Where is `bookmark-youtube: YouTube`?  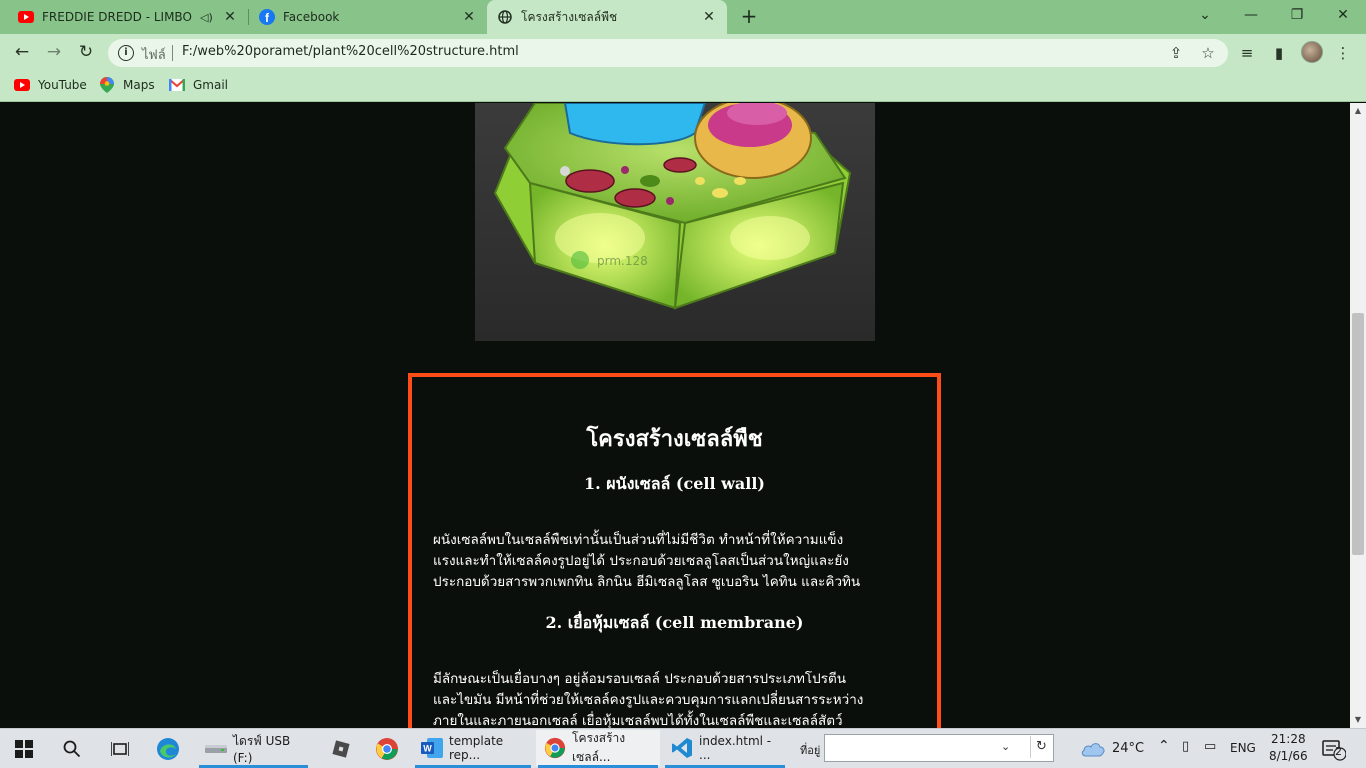 bookmark-youtube: YouTube is located at coordinates (50, 85).